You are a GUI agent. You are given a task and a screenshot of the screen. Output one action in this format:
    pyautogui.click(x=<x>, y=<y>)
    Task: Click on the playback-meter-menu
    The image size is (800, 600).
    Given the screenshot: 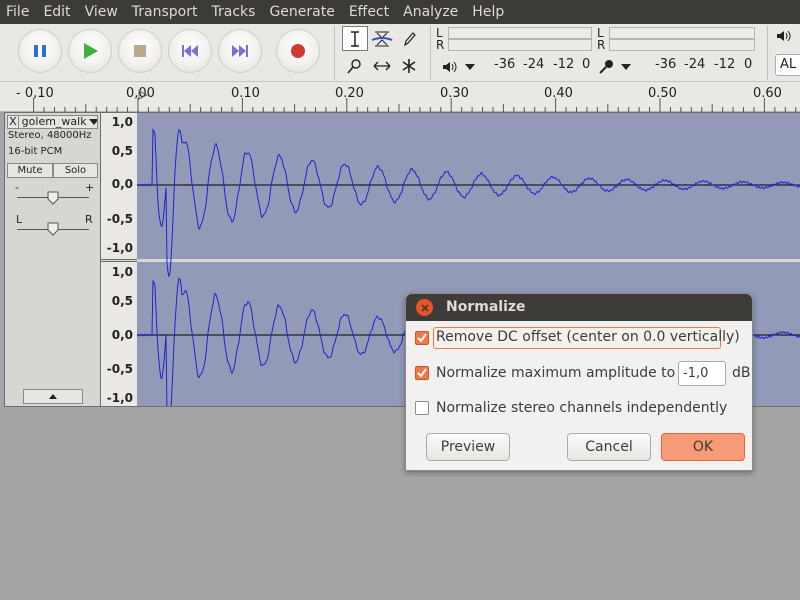 What is the action you would take?
    pyautogui.click(x=461, y=67)
    